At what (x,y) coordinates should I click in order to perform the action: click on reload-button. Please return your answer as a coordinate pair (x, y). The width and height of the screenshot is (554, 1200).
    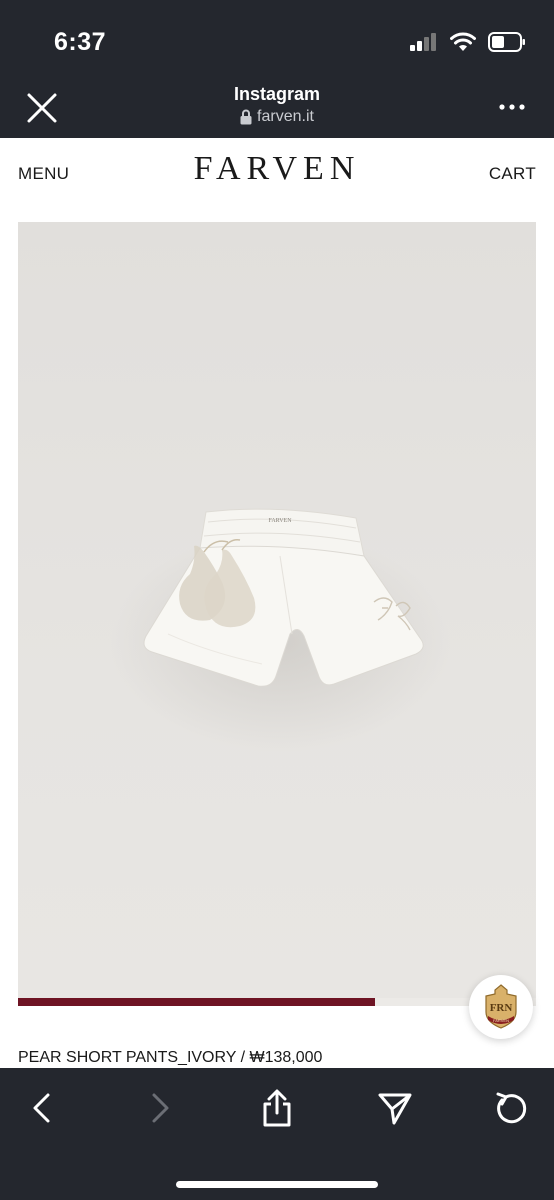
    Looking at the image, I should click on (512, 1108).